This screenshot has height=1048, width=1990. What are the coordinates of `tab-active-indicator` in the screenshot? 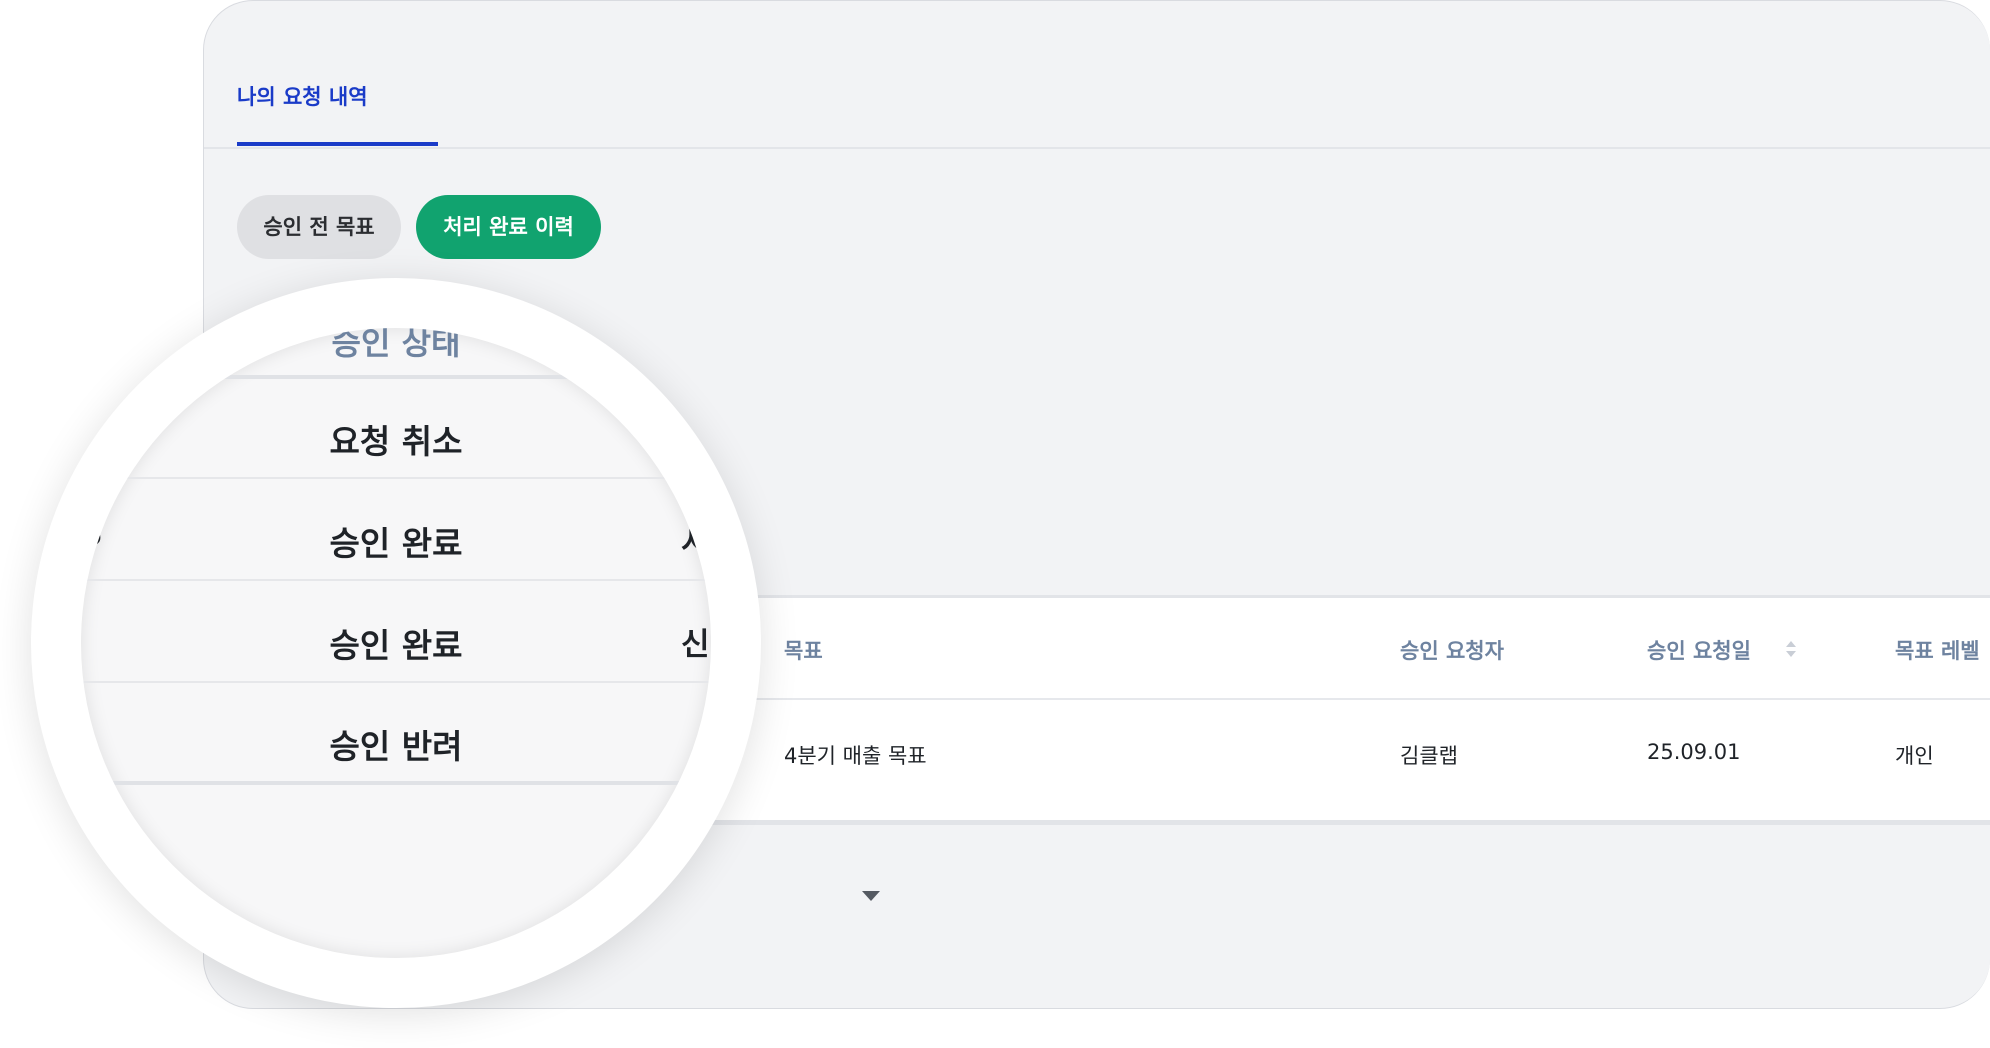 It's located at (337, 144).